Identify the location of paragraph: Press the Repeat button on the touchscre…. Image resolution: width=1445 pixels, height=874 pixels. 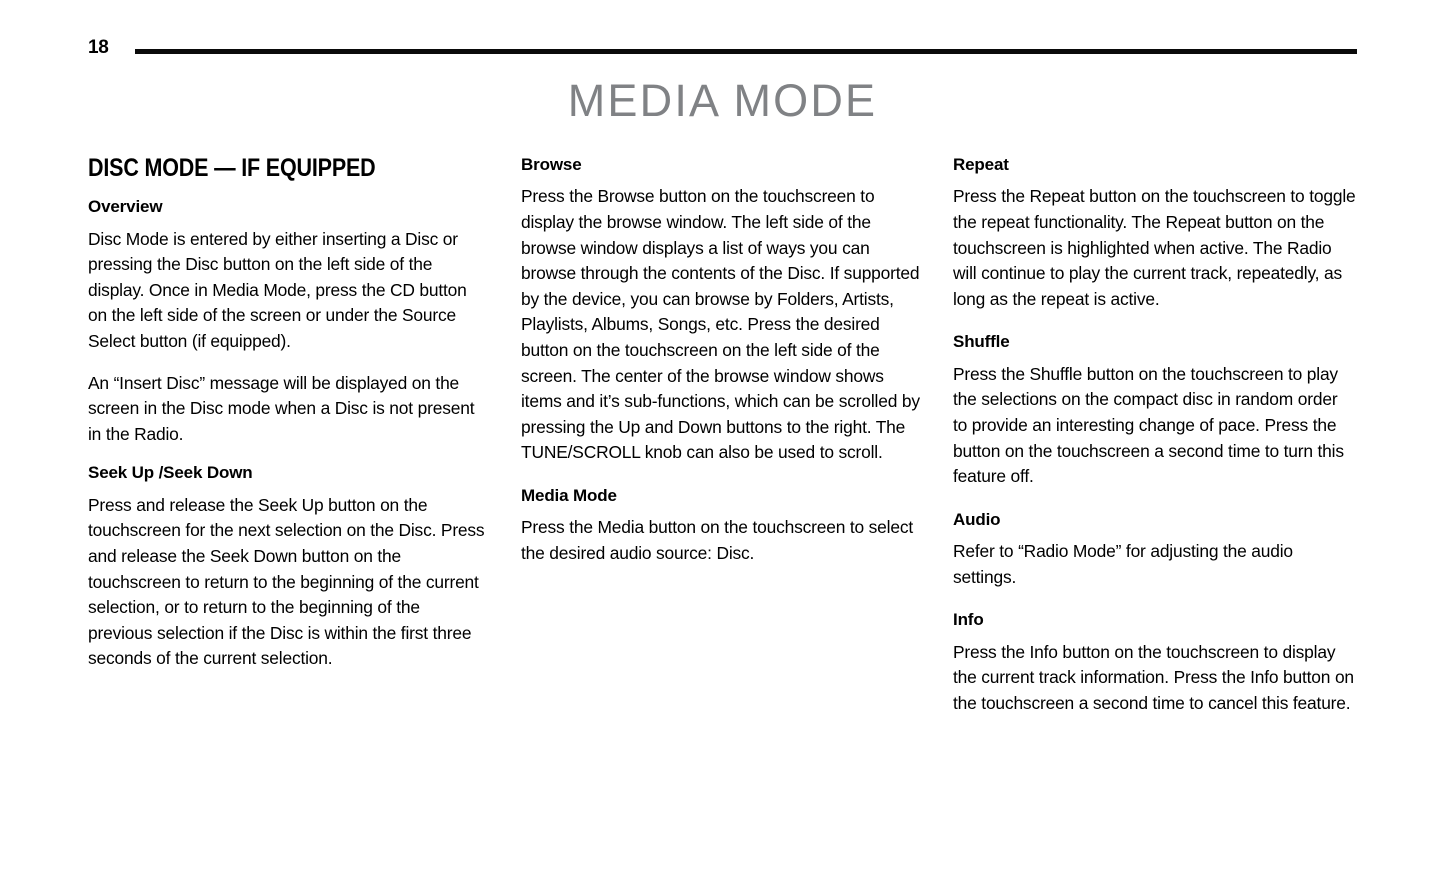
(1154, 247).